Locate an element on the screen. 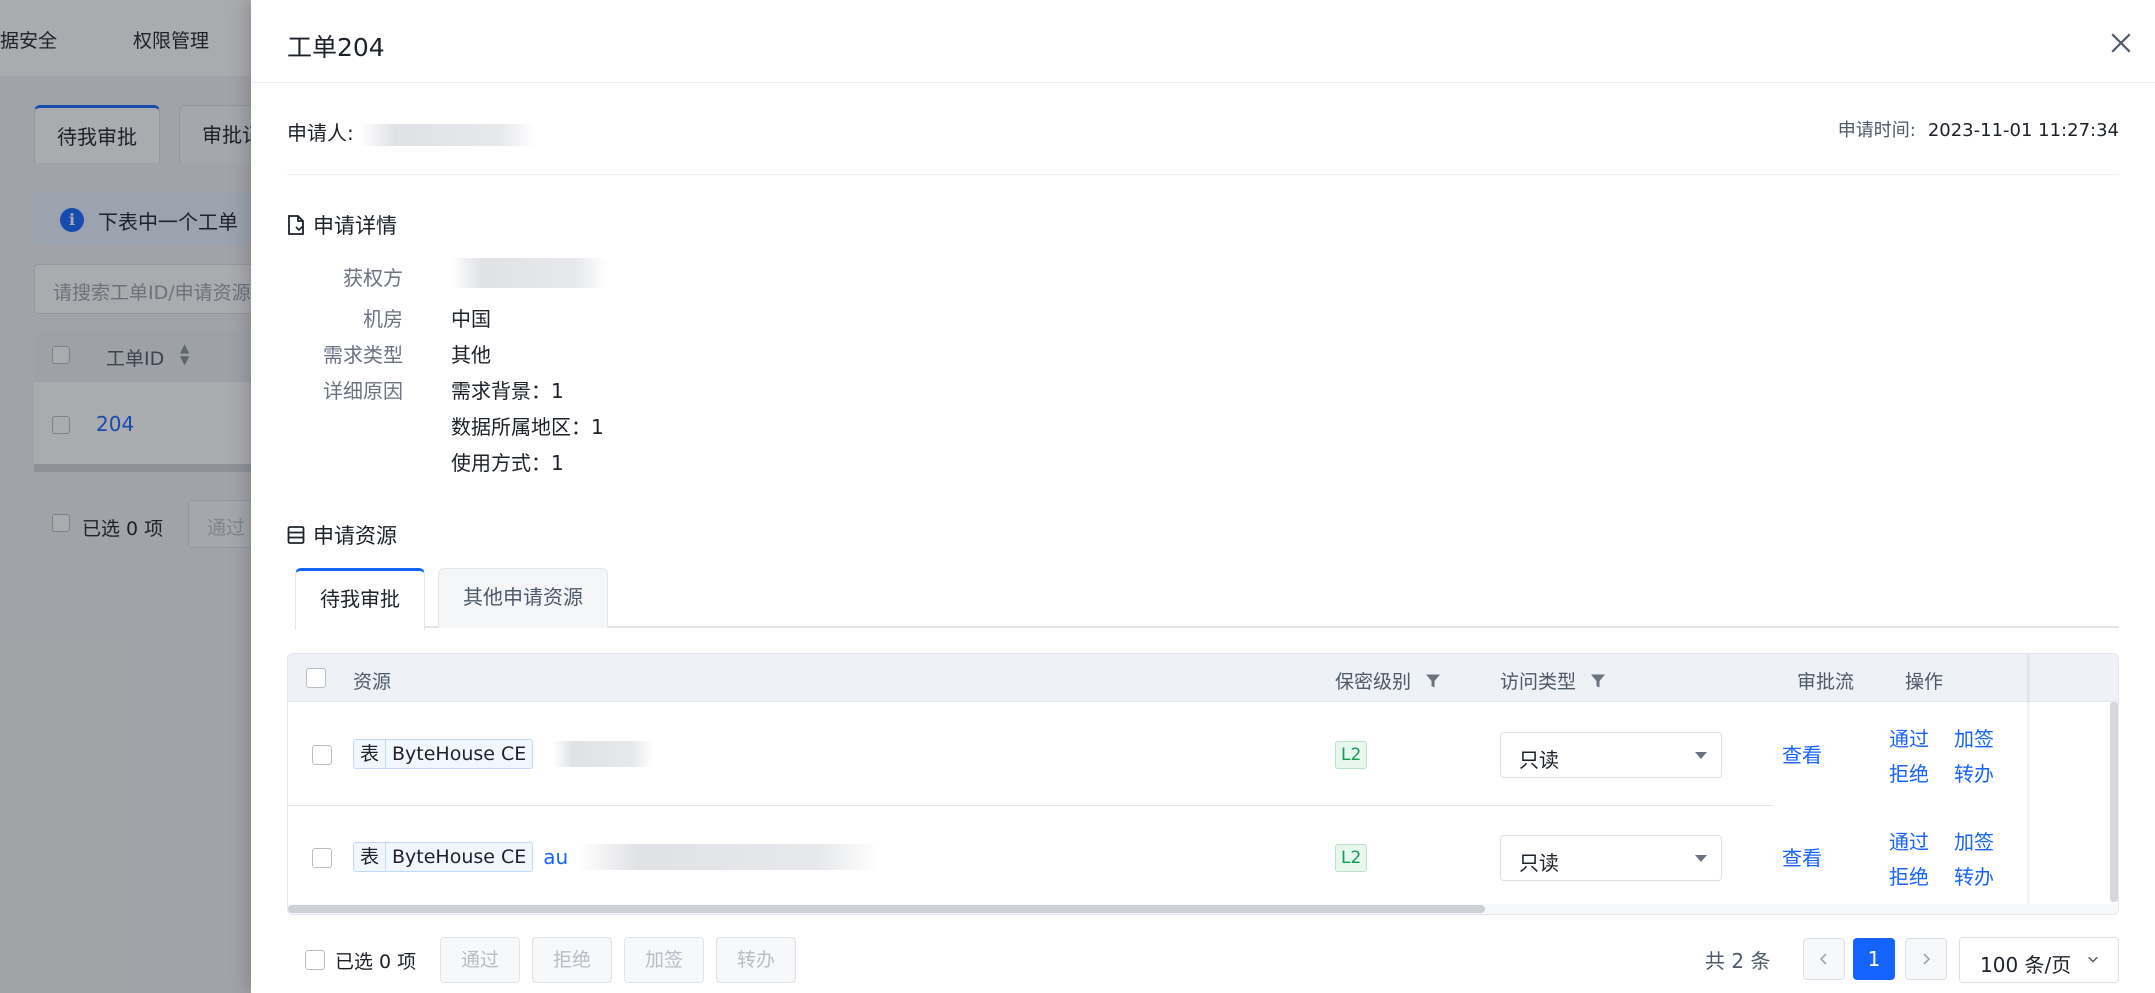  applicant: 申请人: is located at coordinates (411, 131).